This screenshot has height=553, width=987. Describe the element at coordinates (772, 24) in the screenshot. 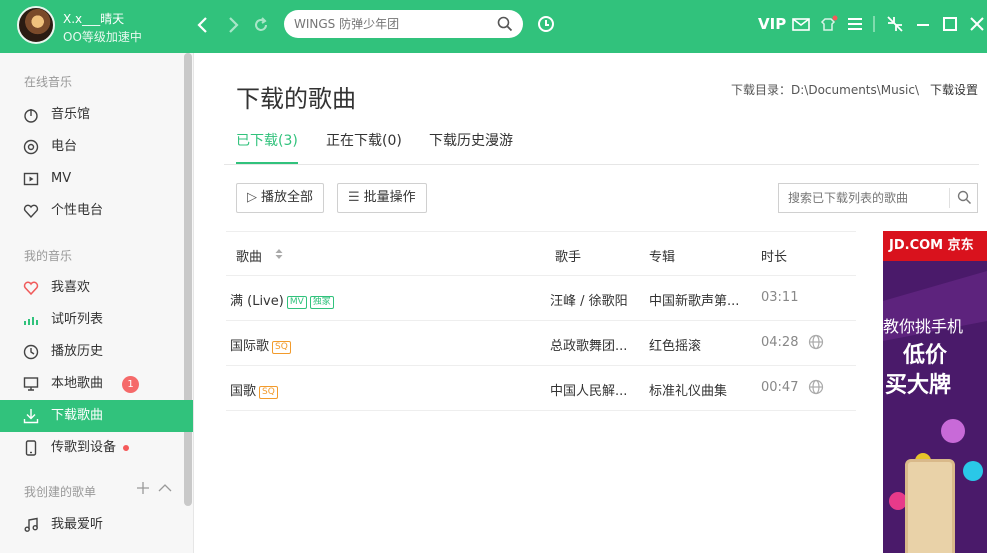

I see `vip-button: VIP` at that location.